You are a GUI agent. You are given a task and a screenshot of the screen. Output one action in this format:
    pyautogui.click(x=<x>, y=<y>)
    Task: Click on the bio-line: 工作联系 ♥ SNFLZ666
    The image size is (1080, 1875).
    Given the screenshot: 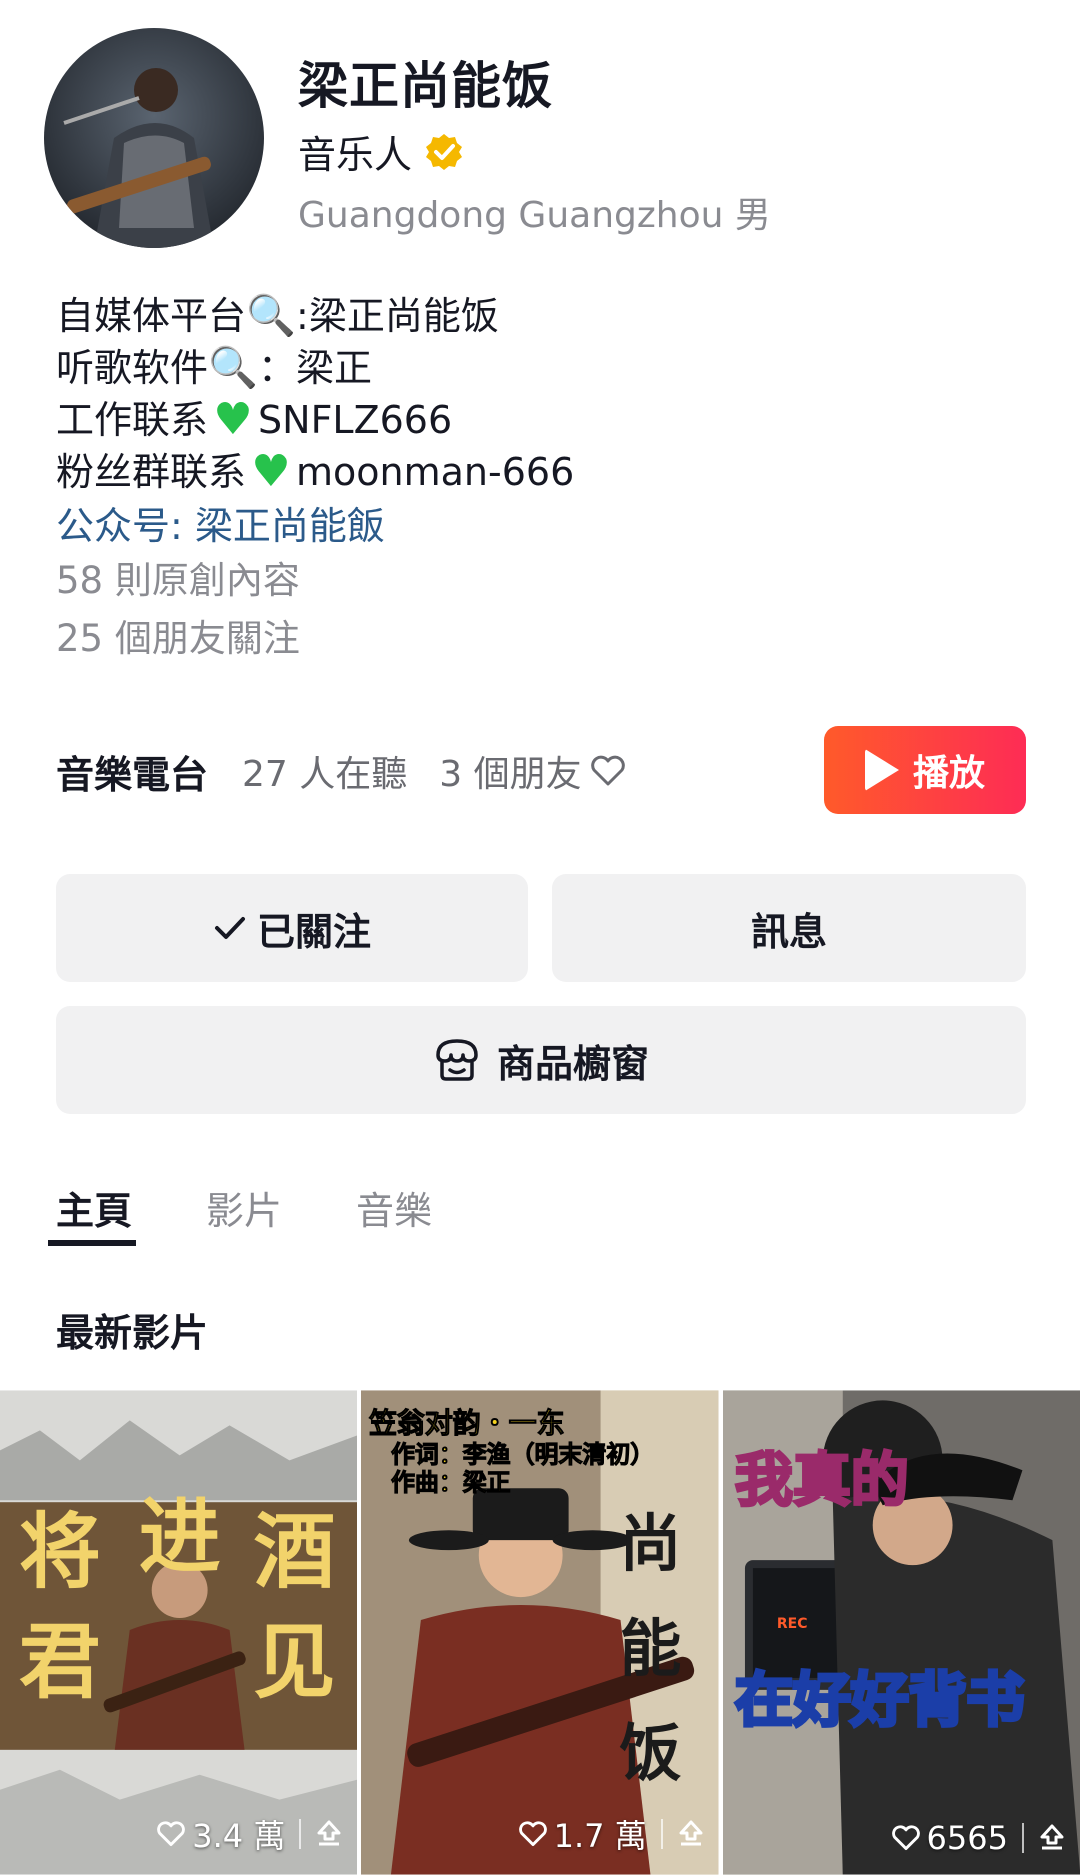 What is the action you would take?
    pyautogui.click(x=315, y=420)
    